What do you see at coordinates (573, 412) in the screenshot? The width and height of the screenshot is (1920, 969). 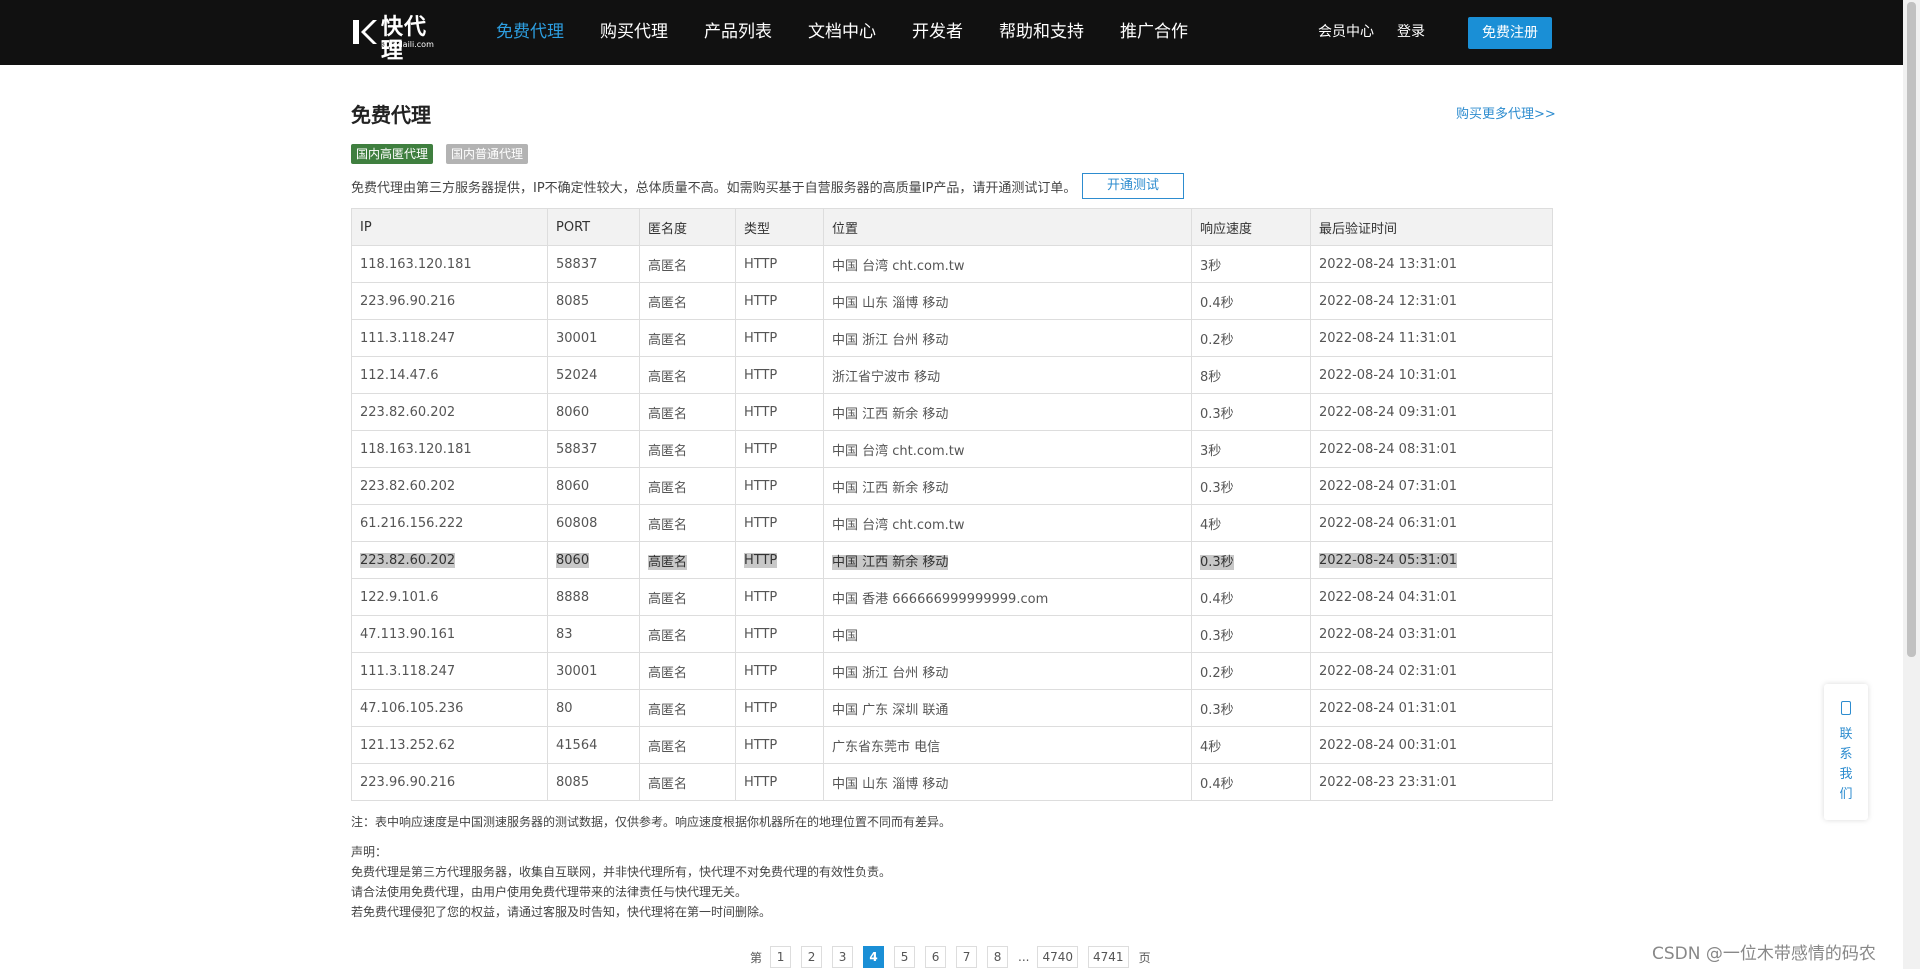 I see `cell-text: 8060` at bounding box center [573, 412].